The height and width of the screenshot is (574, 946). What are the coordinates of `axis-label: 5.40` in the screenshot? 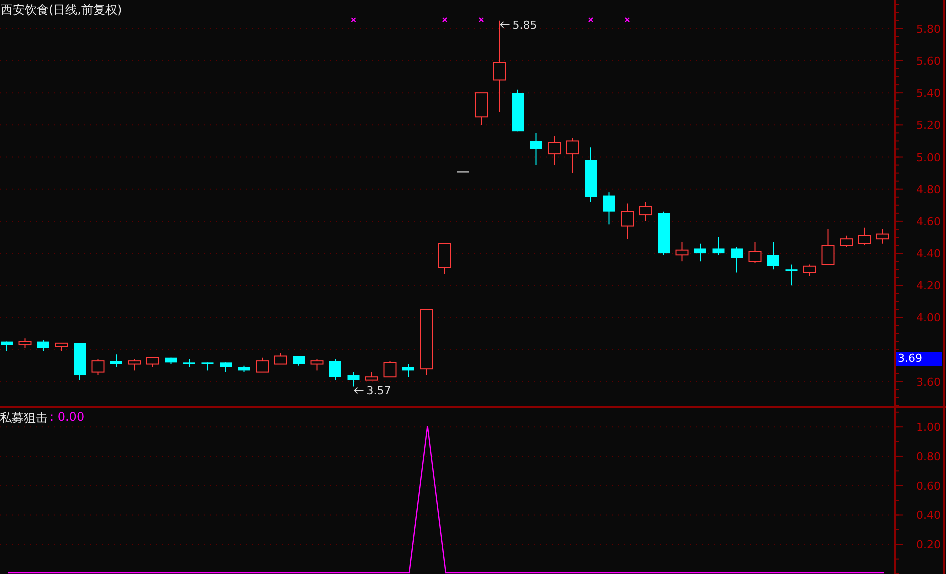 It's located at (928, 93).